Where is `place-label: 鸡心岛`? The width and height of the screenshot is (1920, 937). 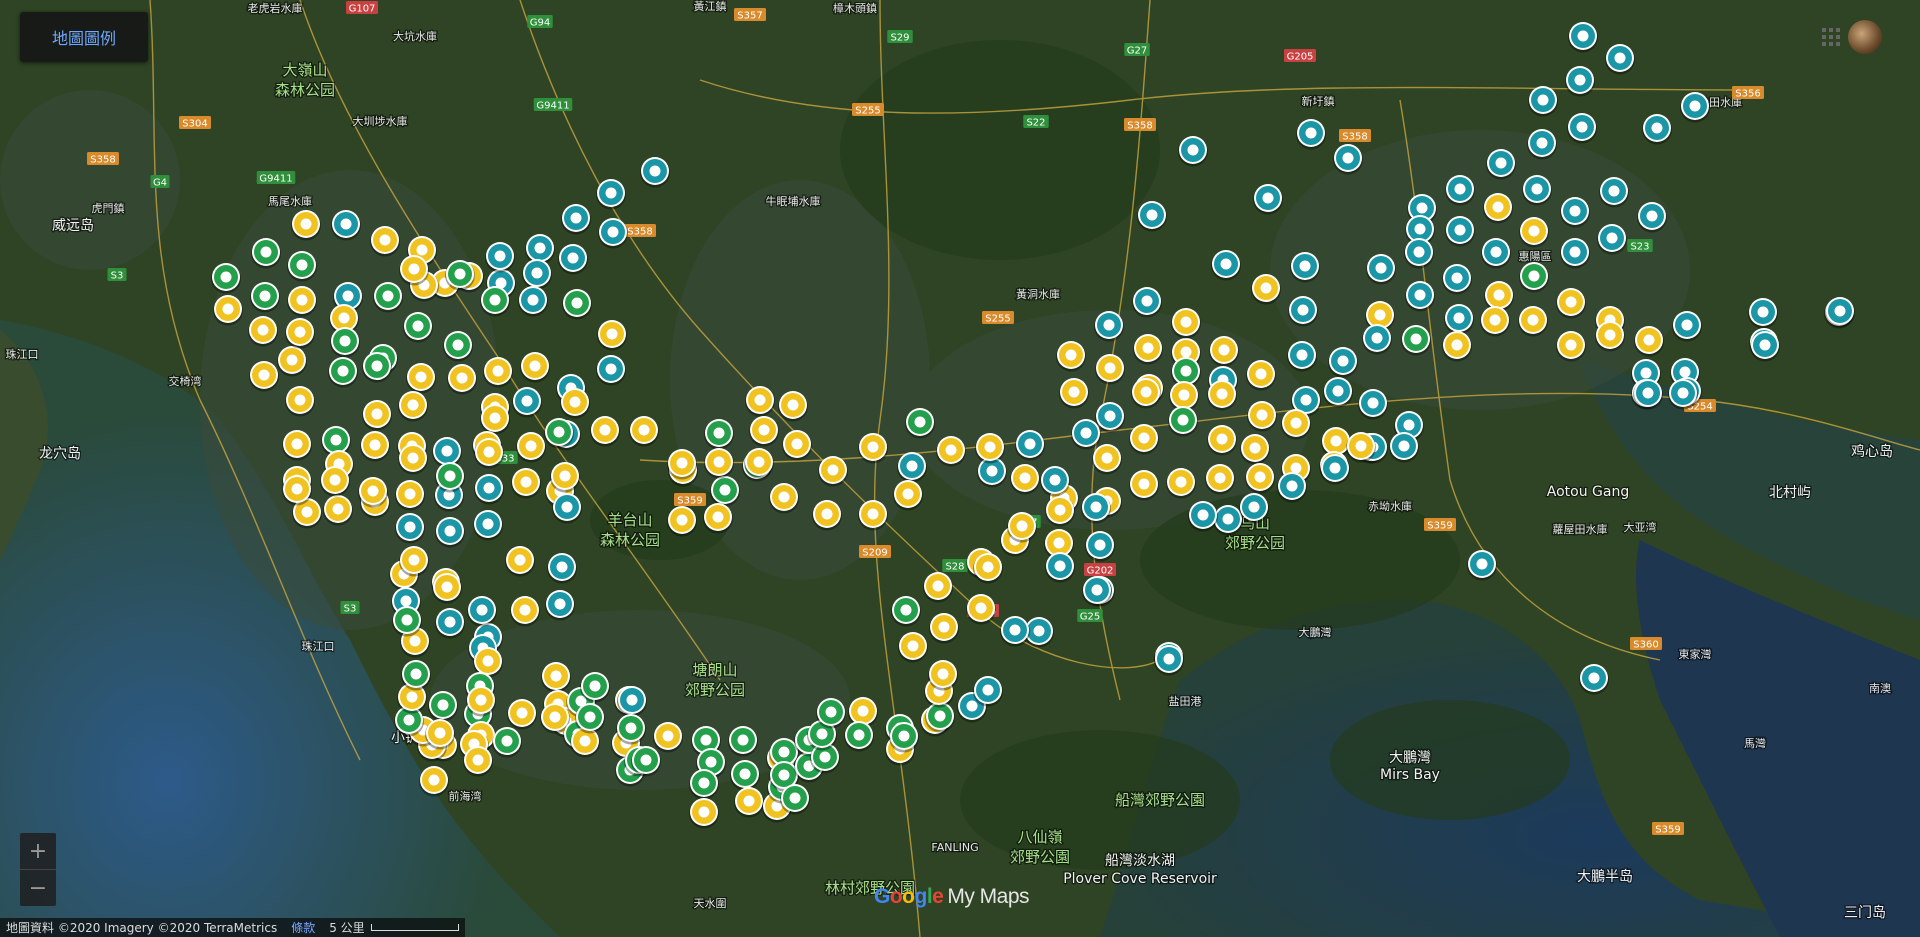 place-label: 鸡心岛 is located at coordinates (1872, 451).